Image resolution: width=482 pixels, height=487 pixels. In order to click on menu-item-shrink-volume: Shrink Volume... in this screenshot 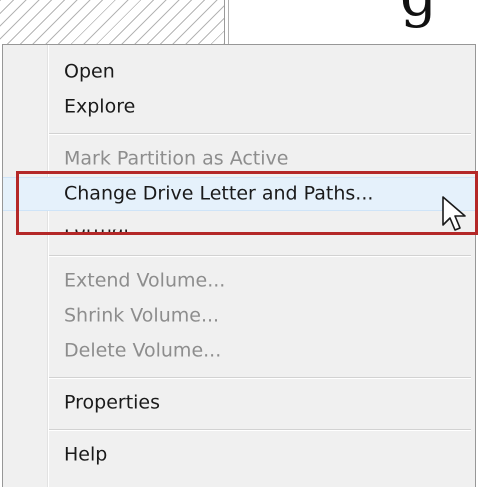, I will do `click(239, 316)`.